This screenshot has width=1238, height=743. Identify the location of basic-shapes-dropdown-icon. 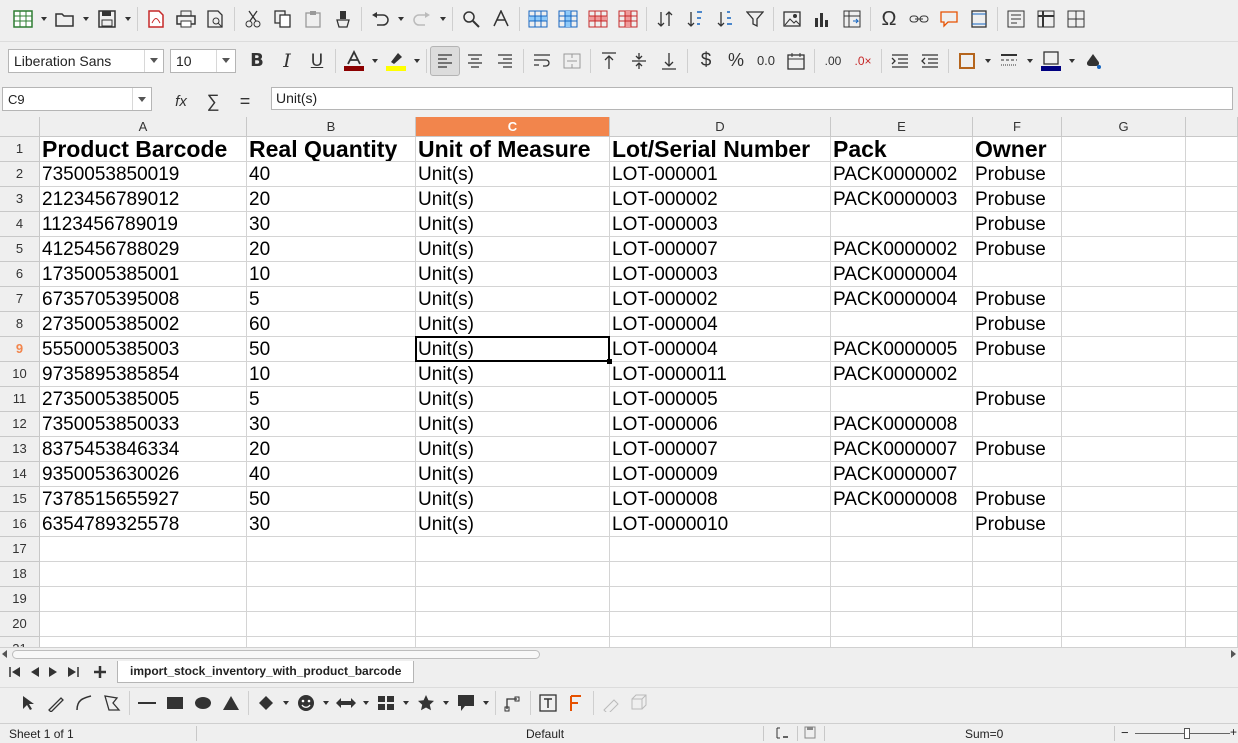
(286, 703).